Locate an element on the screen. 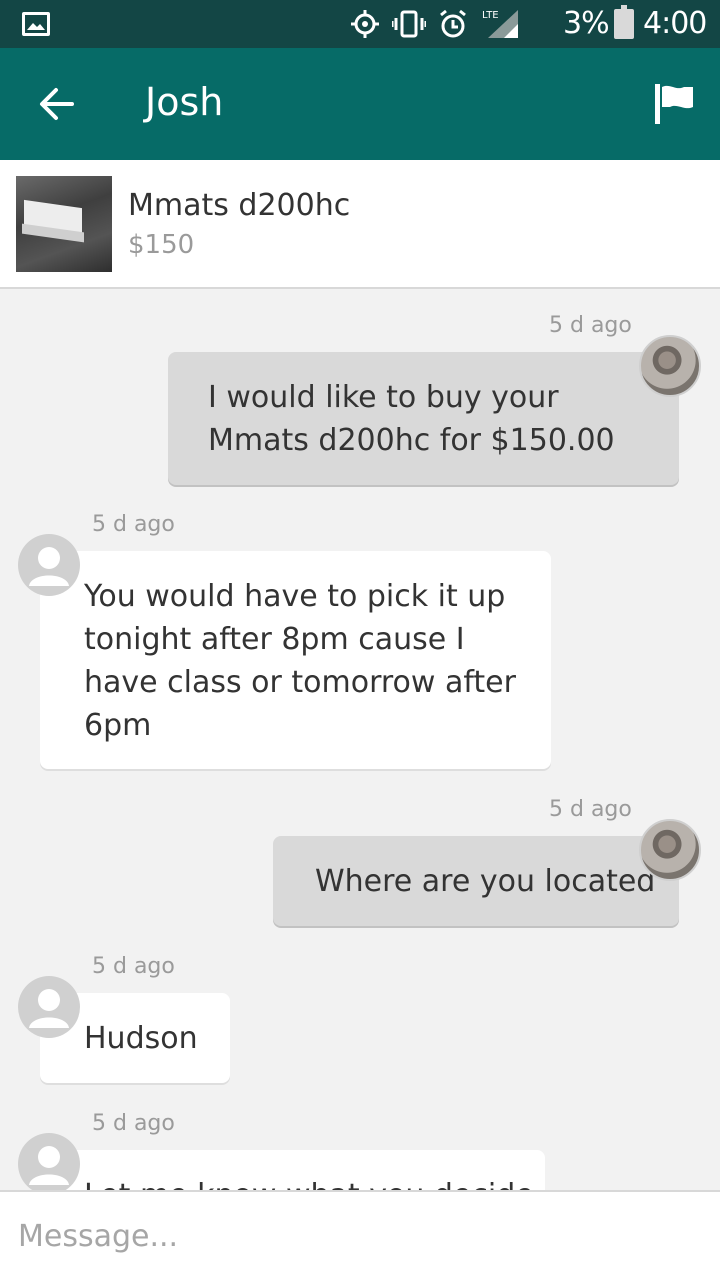 This screenshot has height=1280, width=720. lte-signal-icon: LTE is located at coordinates (500, 24).